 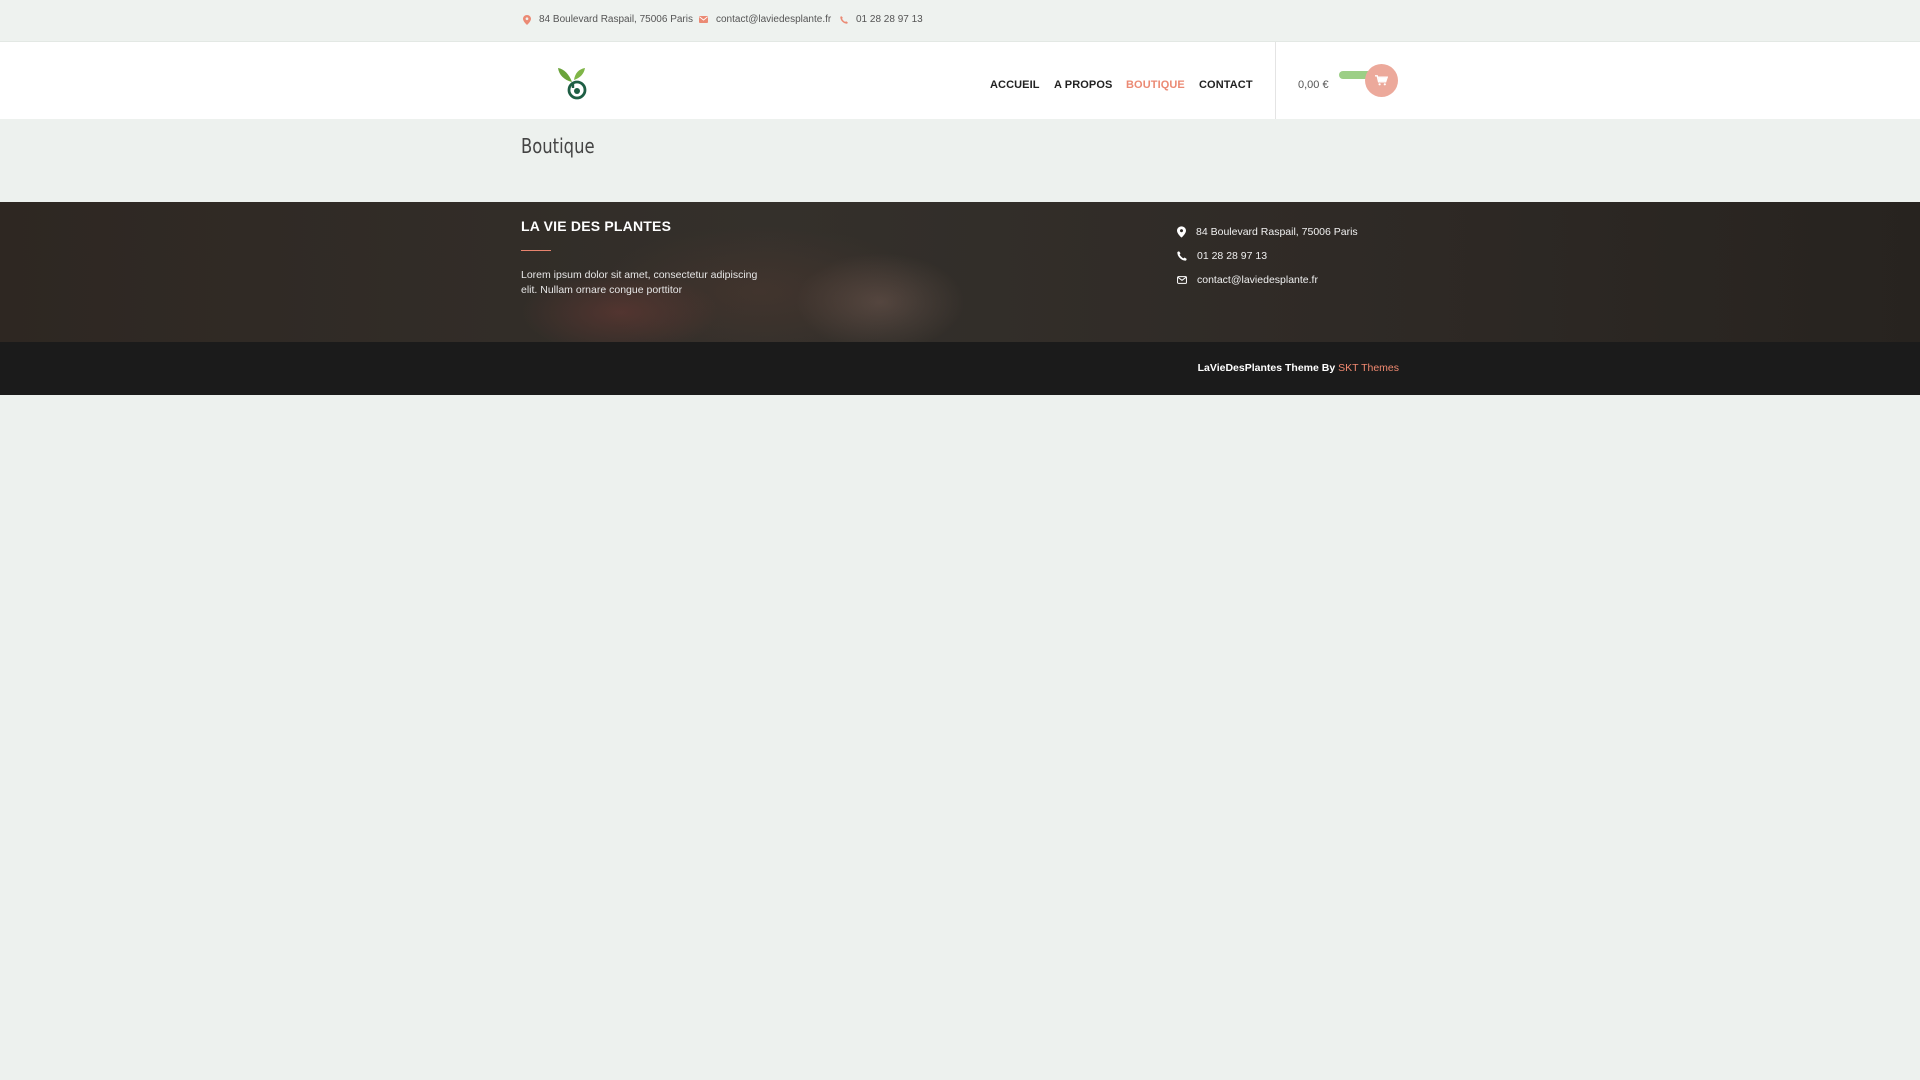 What do you see at coordinates (1155, 85) in the screenshot?
I see `nav-item-boutique: BOUTIQUE` at bounding box center [1155, 85].